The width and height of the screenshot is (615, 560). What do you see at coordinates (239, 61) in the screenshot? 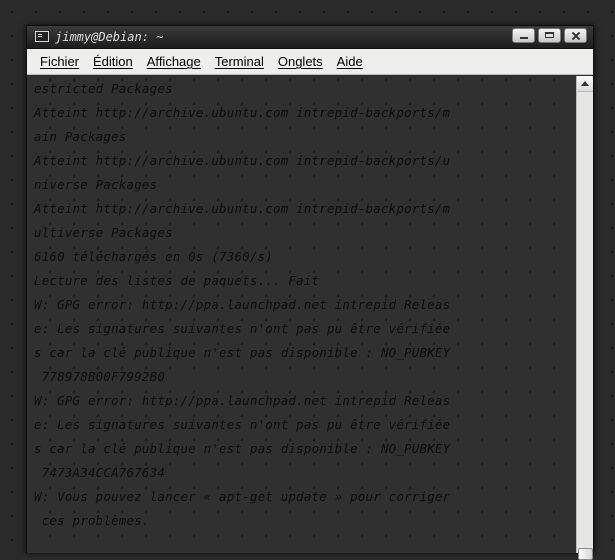
I see `menu-terminal: Terminal` at bounding box center [239, 61].